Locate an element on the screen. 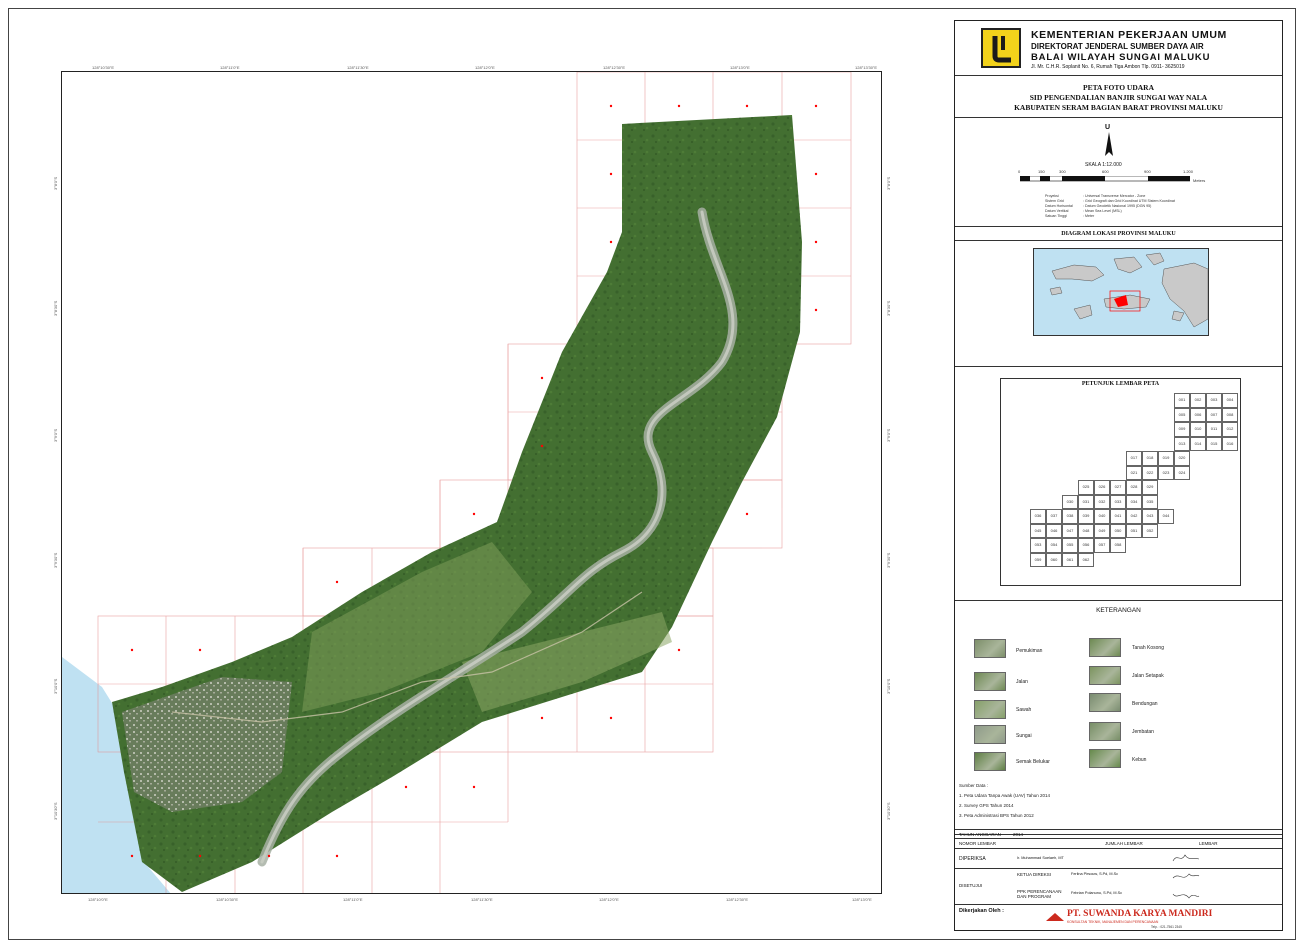  sheet-cell-038: 038 is located at coordinates (1070, 516).